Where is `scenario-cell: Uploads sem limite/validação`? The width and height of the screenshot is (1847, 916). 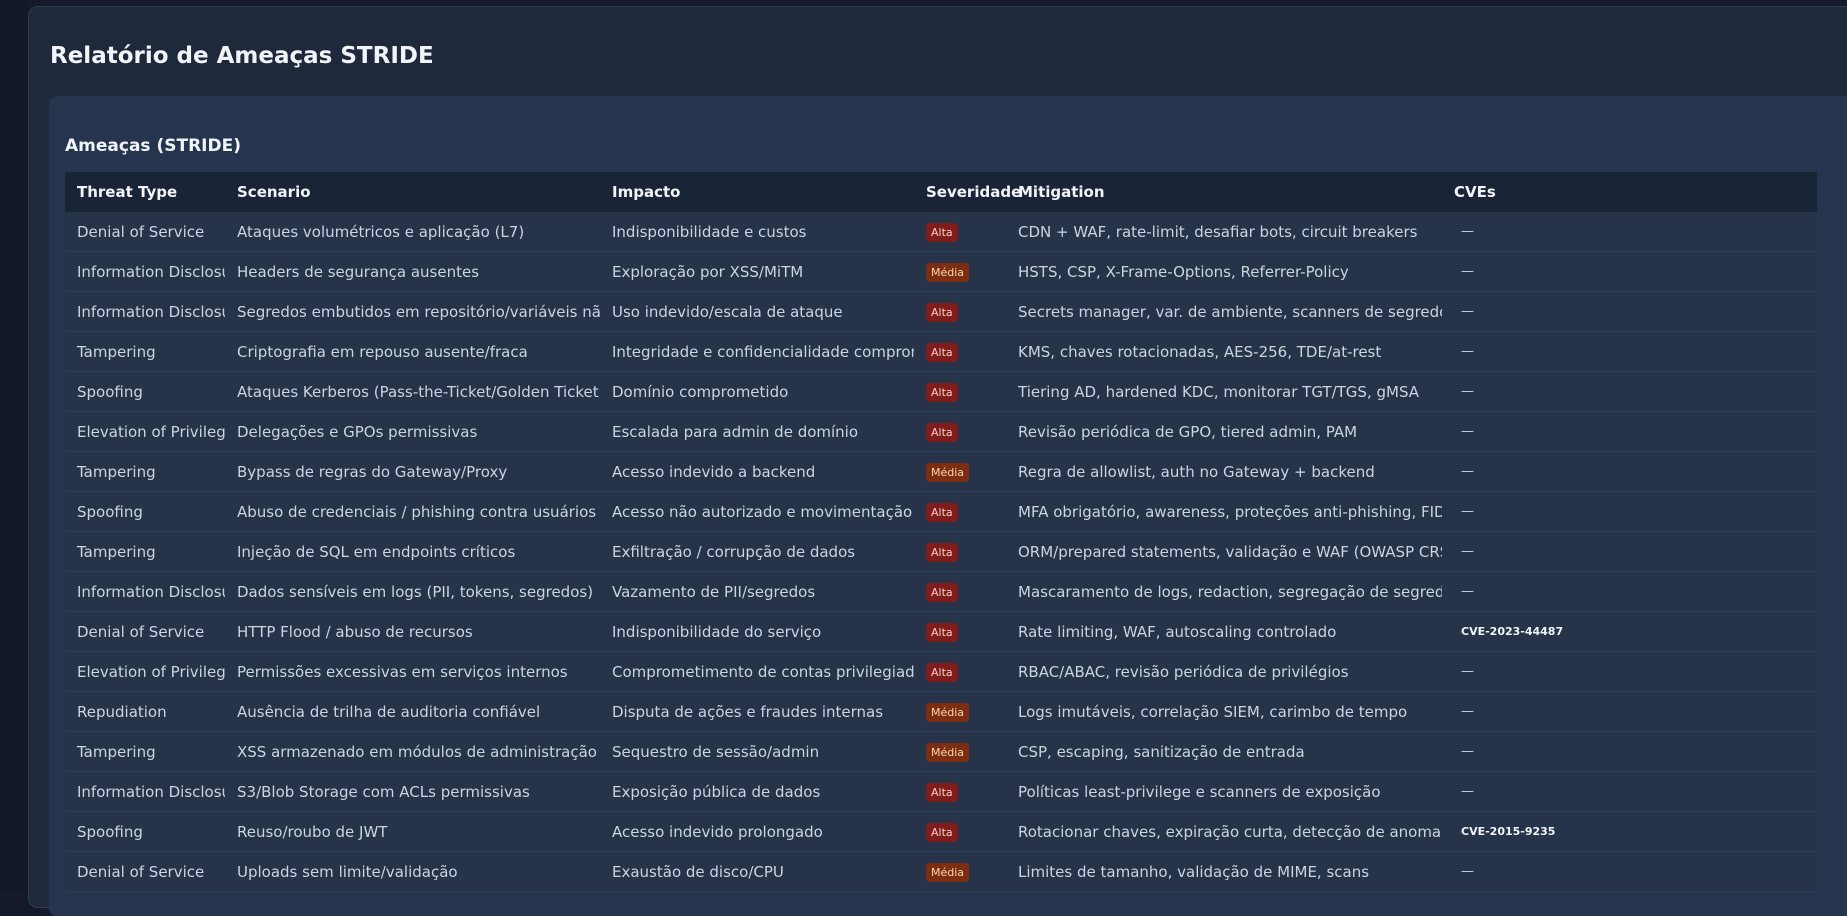
scenario-cell: Uploads sem limite/validação is located at coordinates (412, 871).